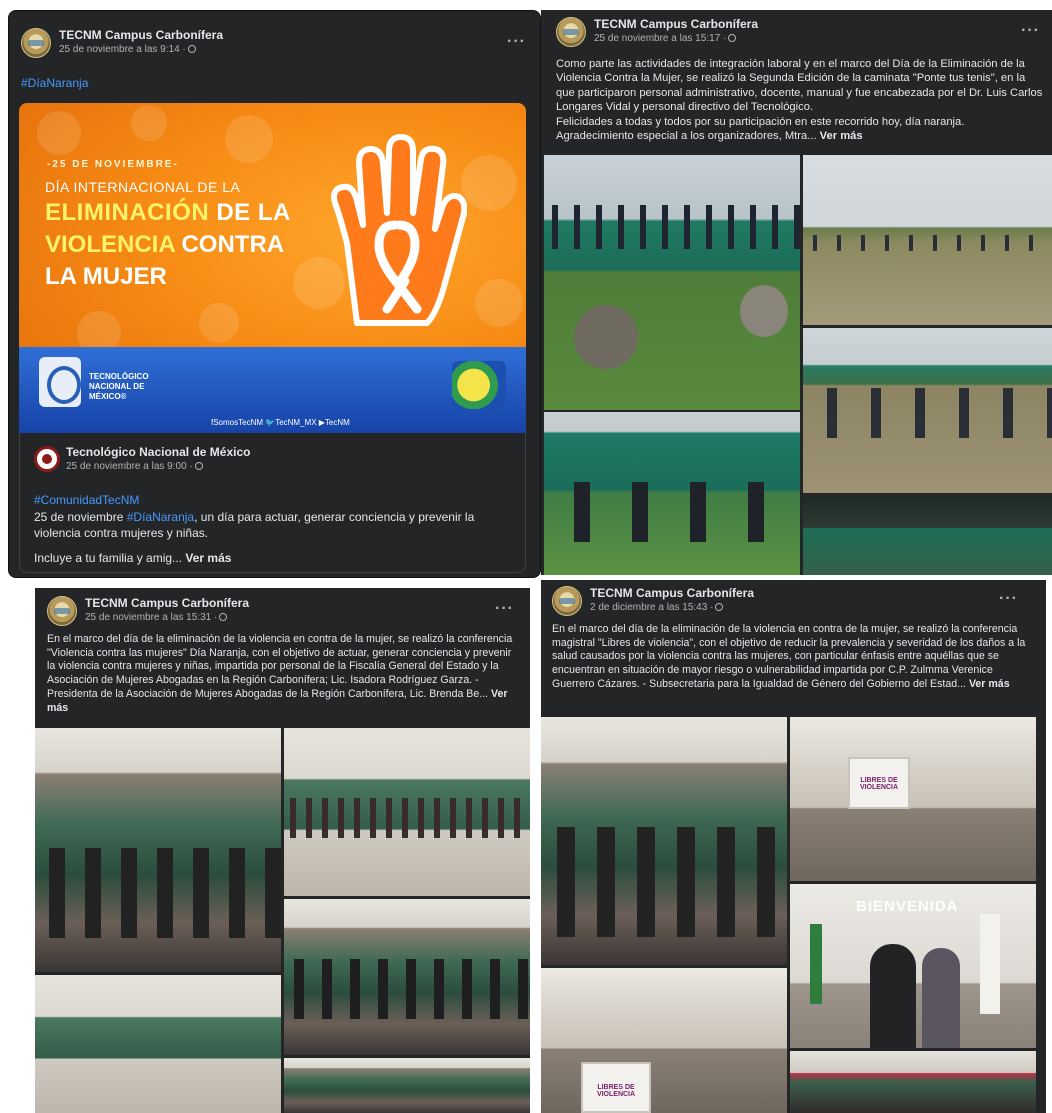  Describe the element at coordinates (158, 1044) in the screenshot. I see `photo-hall` at that location.